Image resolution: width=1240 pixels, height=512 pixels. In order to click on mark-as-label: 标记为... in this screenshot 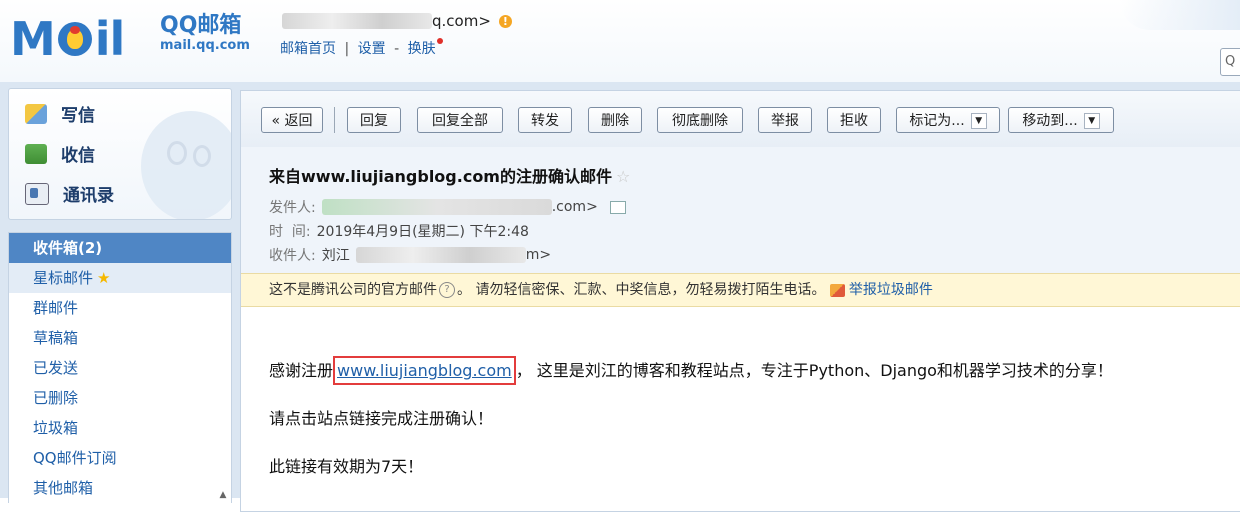, I will do `click(937, 121)`.